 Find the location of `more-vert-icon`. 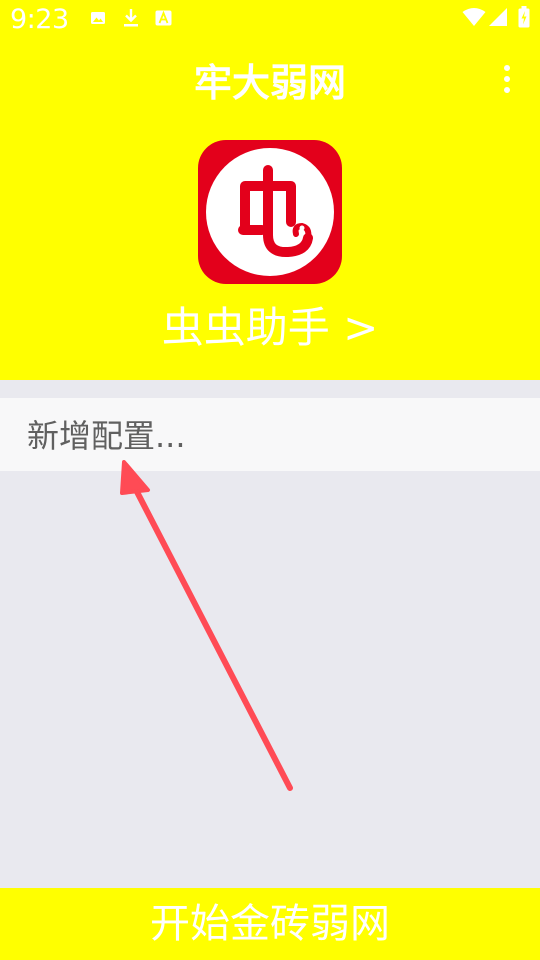

more-vert-icon is located at coordinates (507, 79).